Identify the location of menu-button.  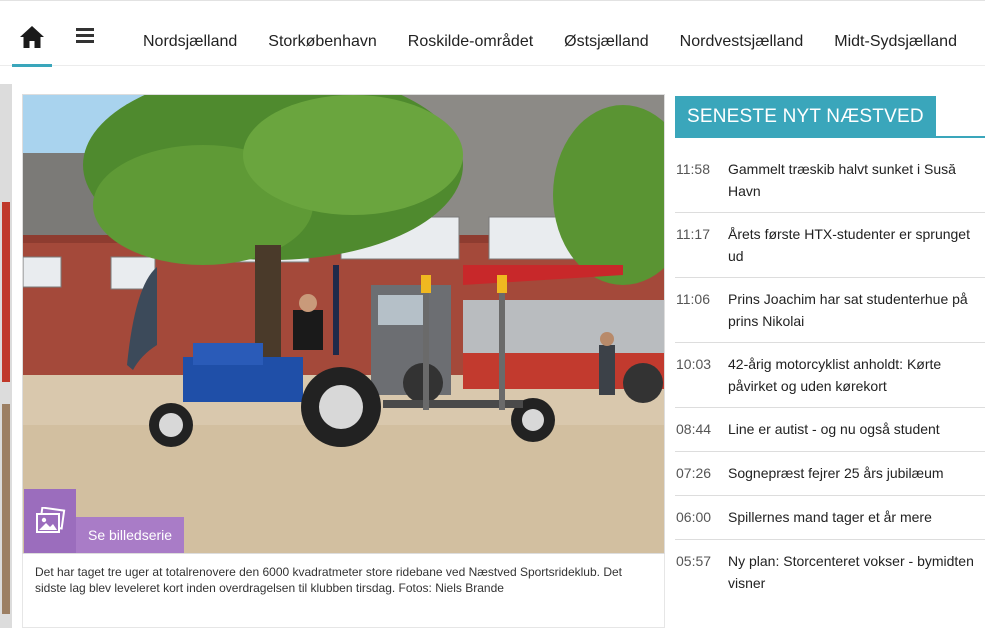
(87, 38).